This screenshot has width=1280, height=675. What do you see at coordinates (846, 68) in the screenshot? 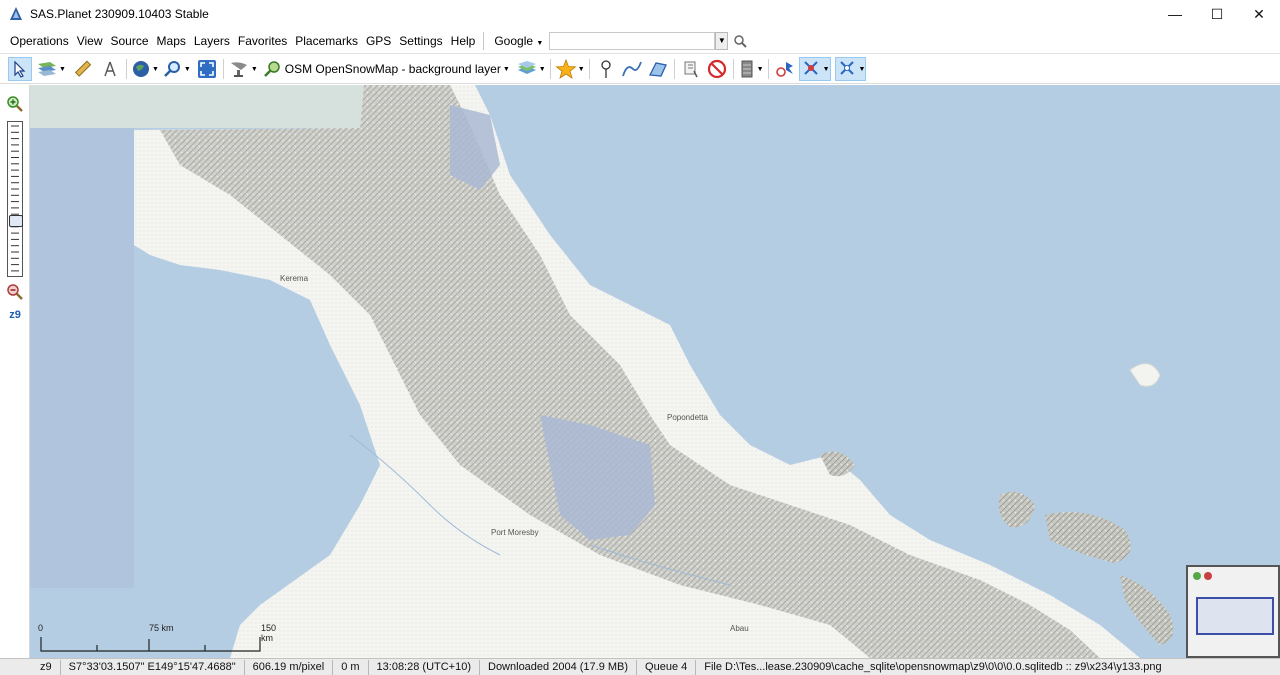
I see `gps-center-icon` at bounding box center [846, 68].